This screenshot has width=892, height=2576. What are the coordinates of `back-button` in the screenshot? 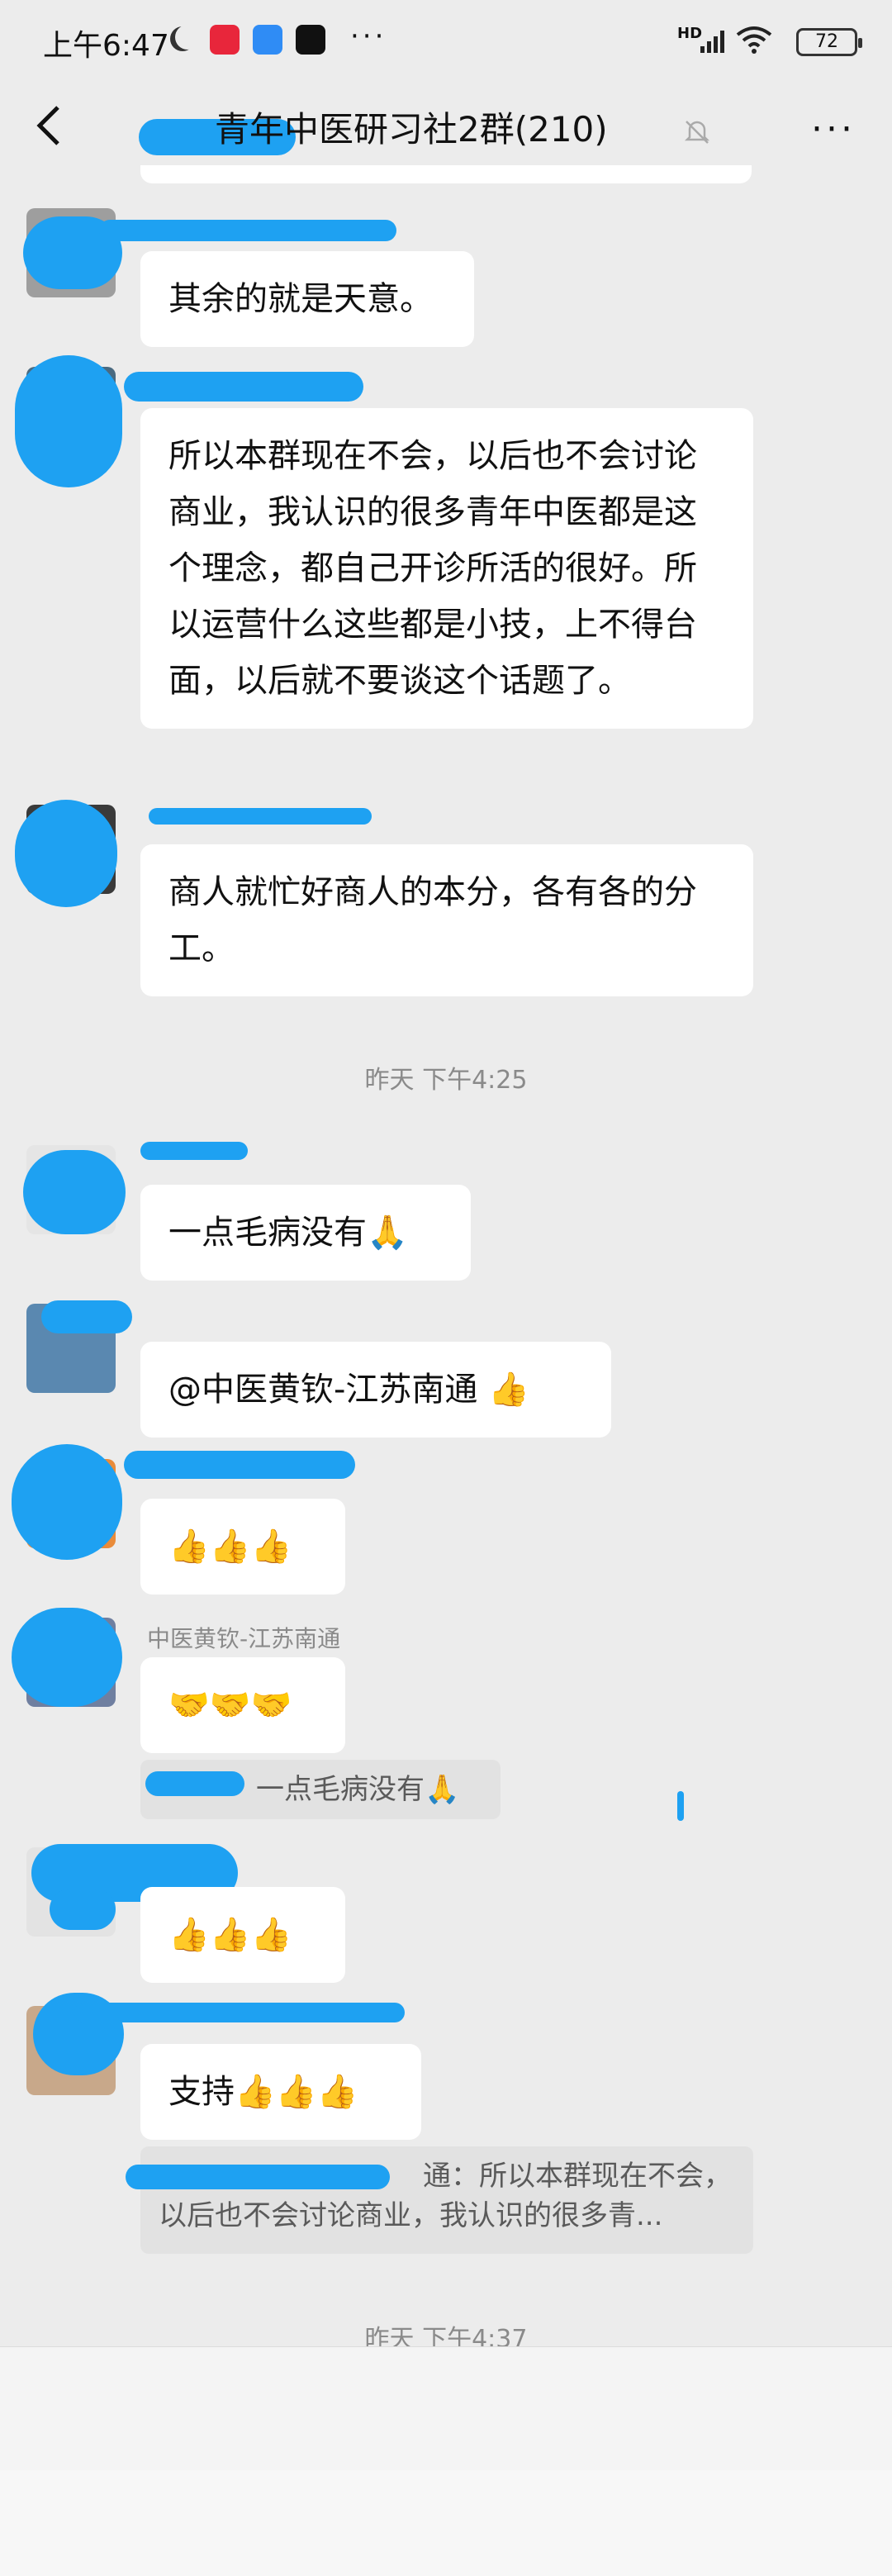 It's located at (58, 130).